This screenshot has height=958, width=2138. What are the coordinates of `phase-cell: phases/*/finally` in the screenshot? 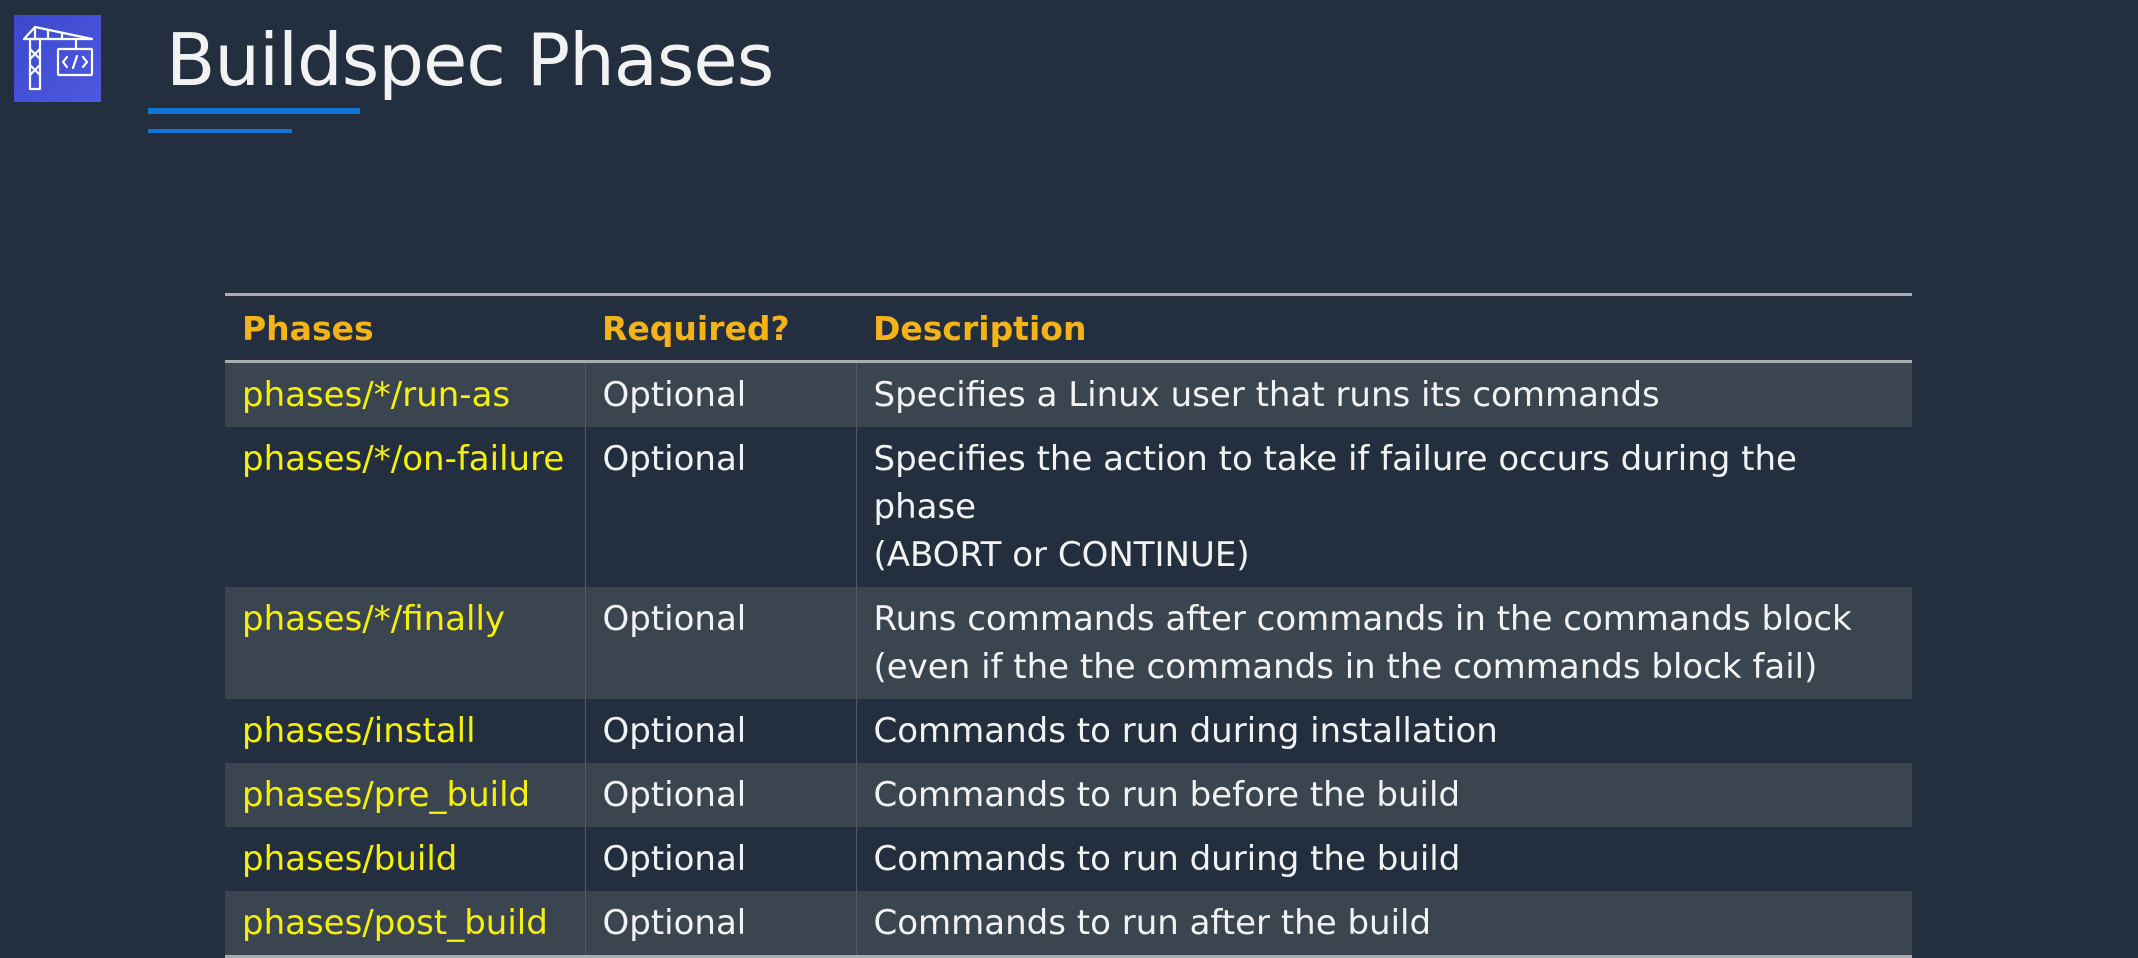 It's located at (405, 643).